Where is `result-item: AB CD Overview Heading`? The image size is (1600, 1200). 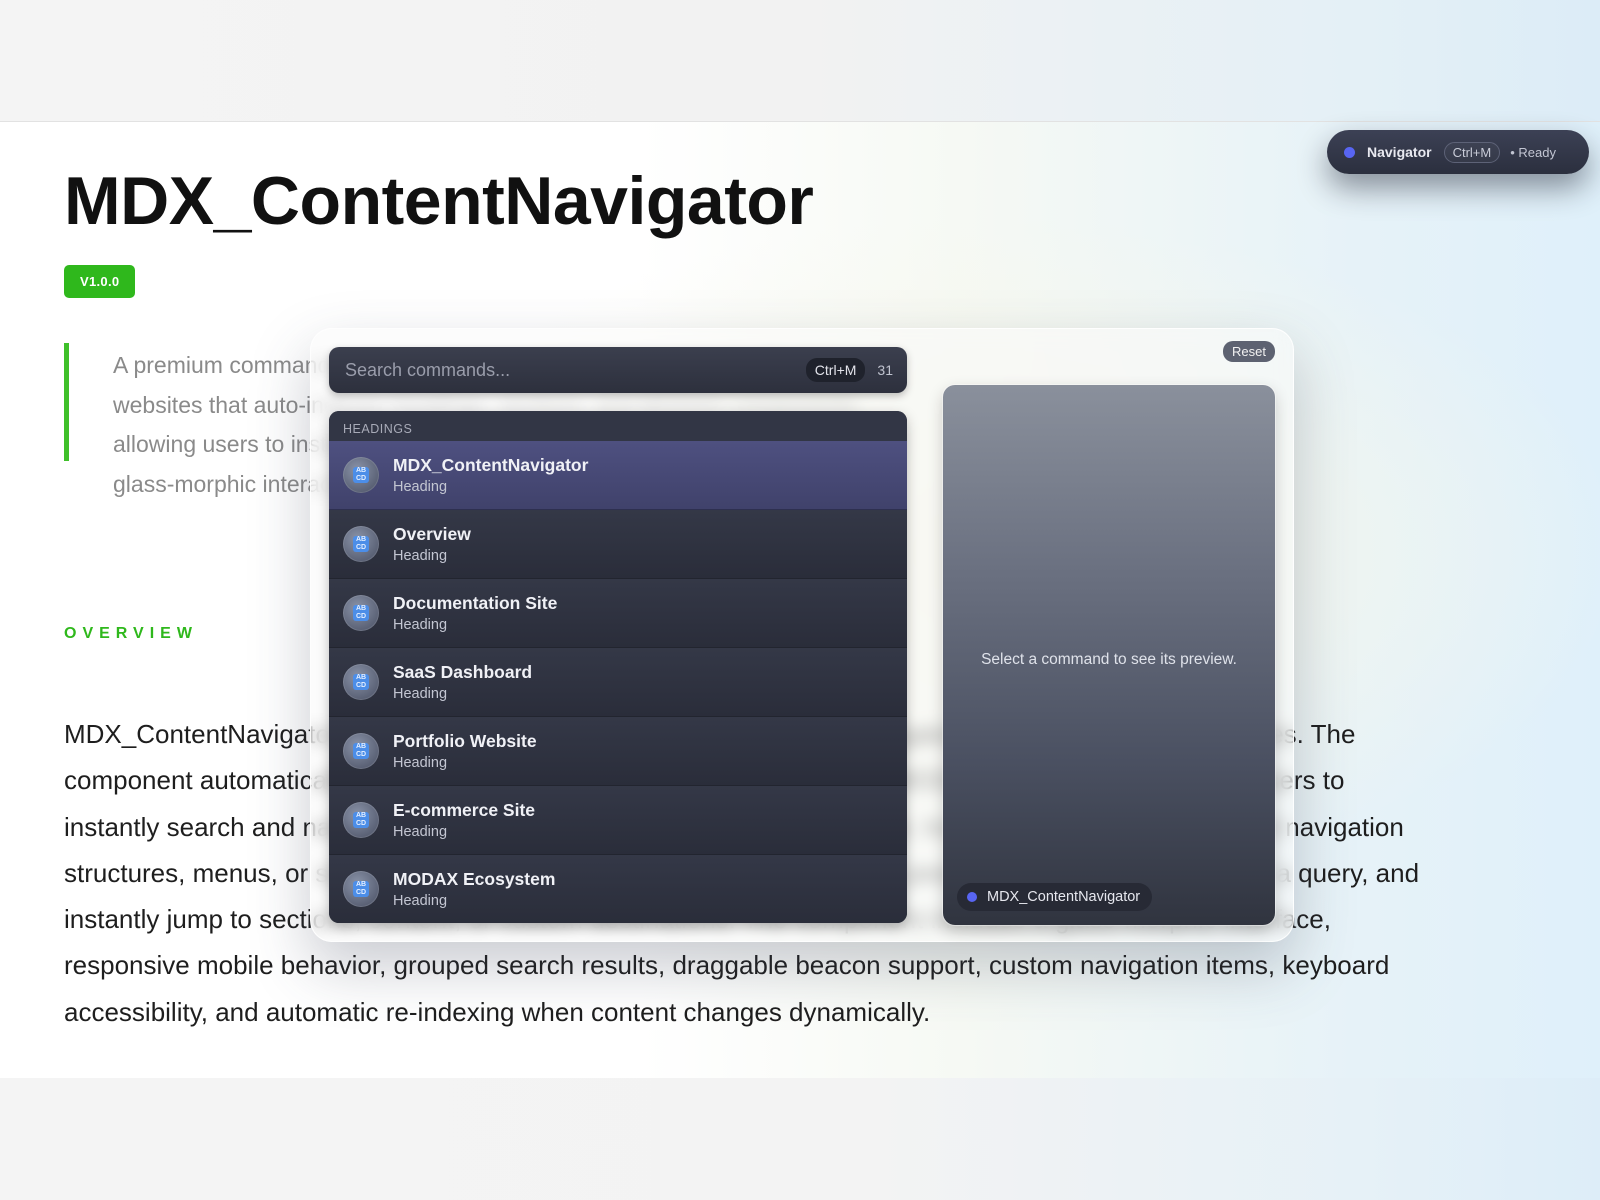 result-item: AB CD Overview Heading is located at coordinates (618, 544).